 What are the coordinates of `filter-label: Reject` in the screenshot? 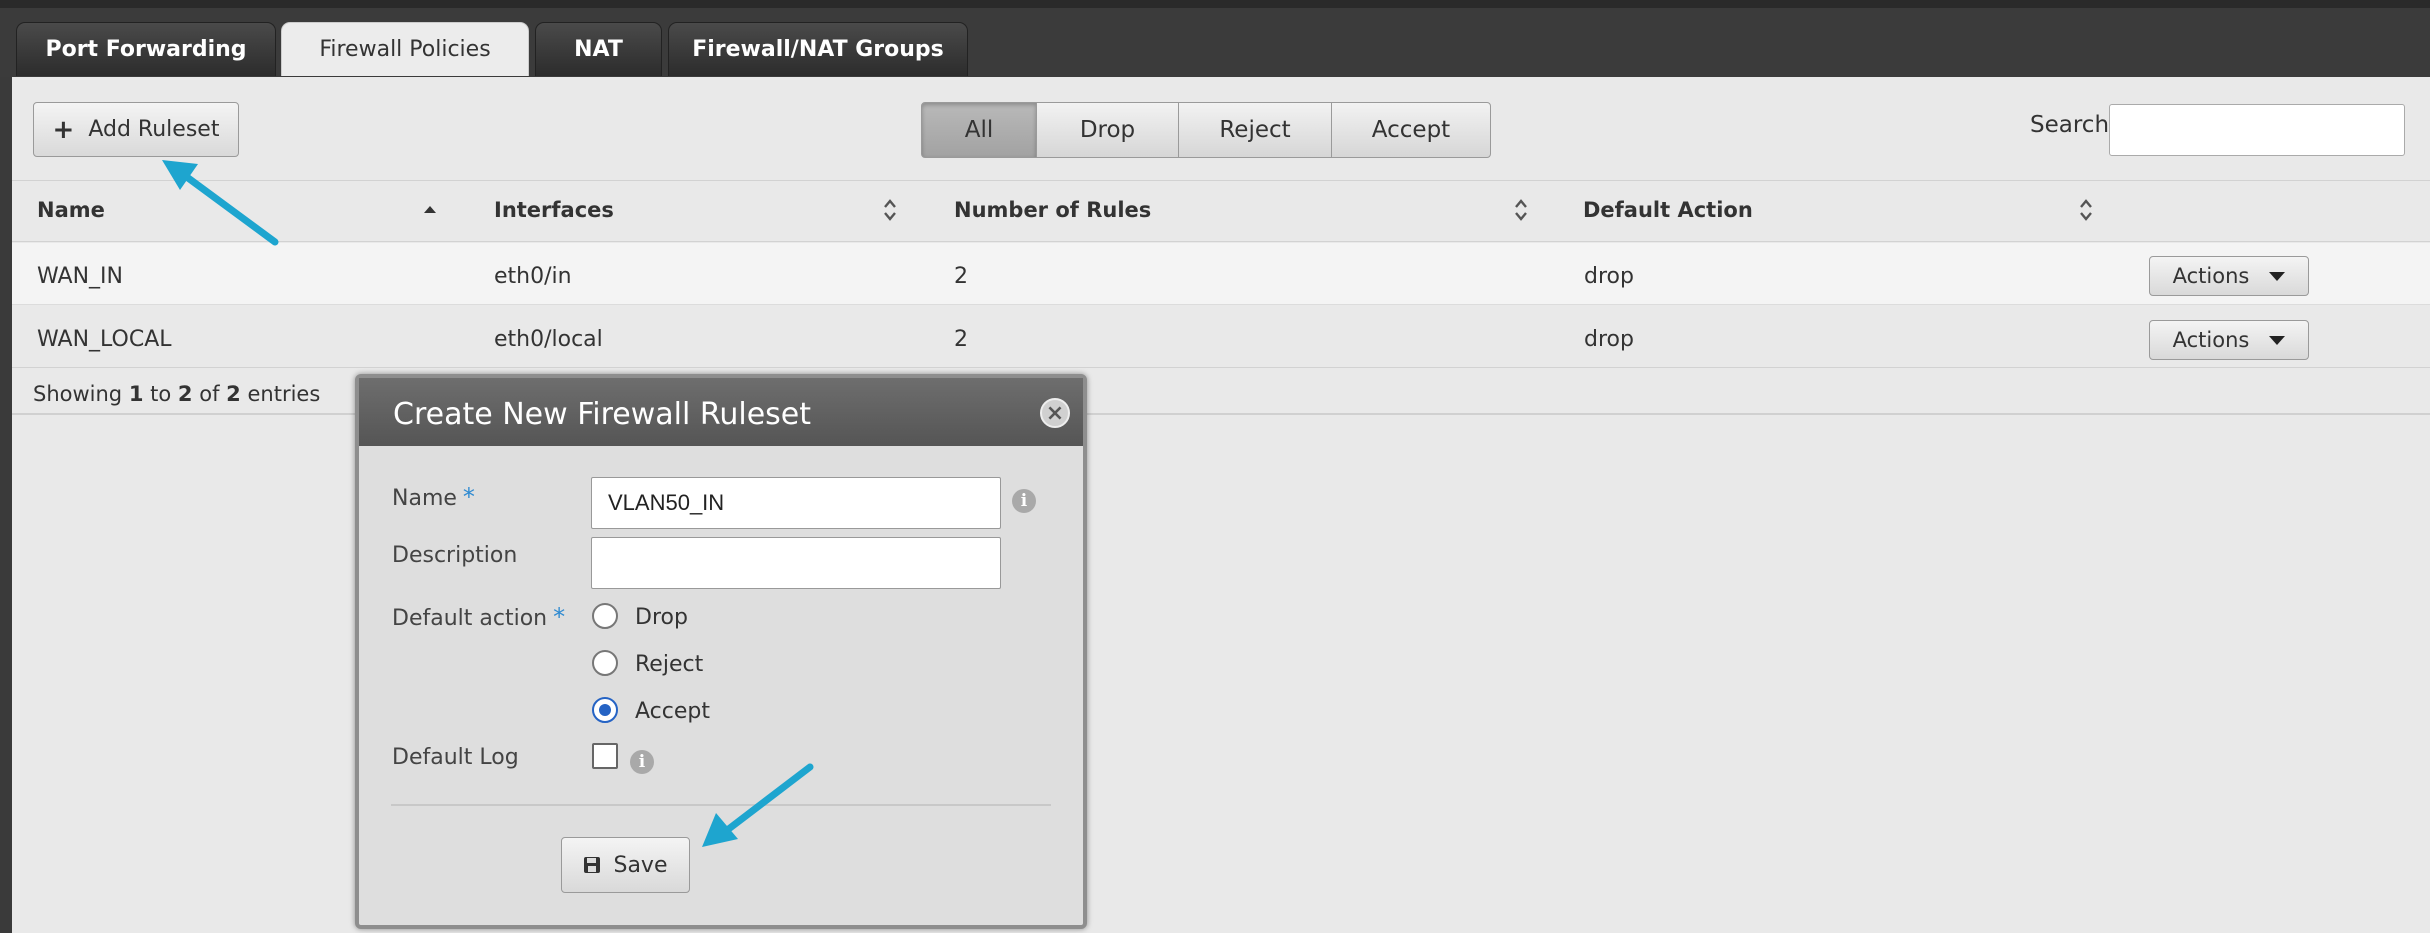 It's located at (1255, 130).